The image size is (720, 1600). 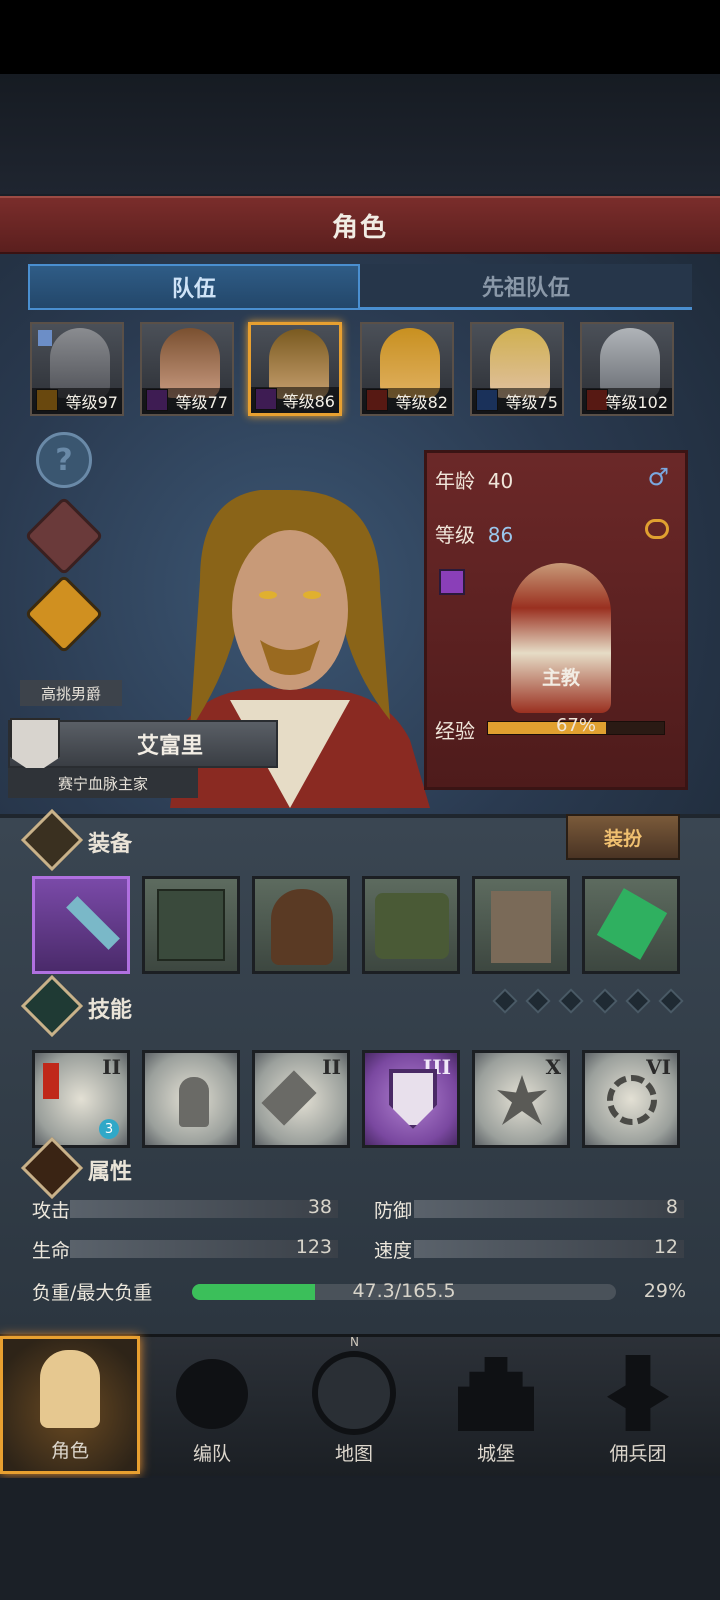 I want to click on explosion-icon, so click(x=522, y=1100).